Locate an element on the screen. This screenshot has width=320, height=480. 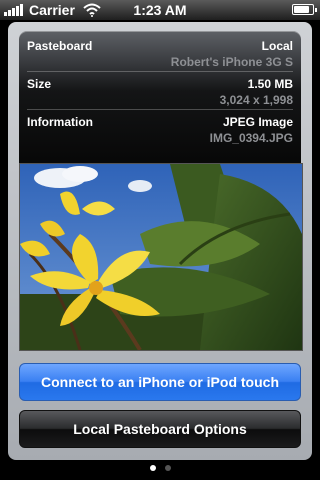
battery-icon is located at coordinates (304, 9).